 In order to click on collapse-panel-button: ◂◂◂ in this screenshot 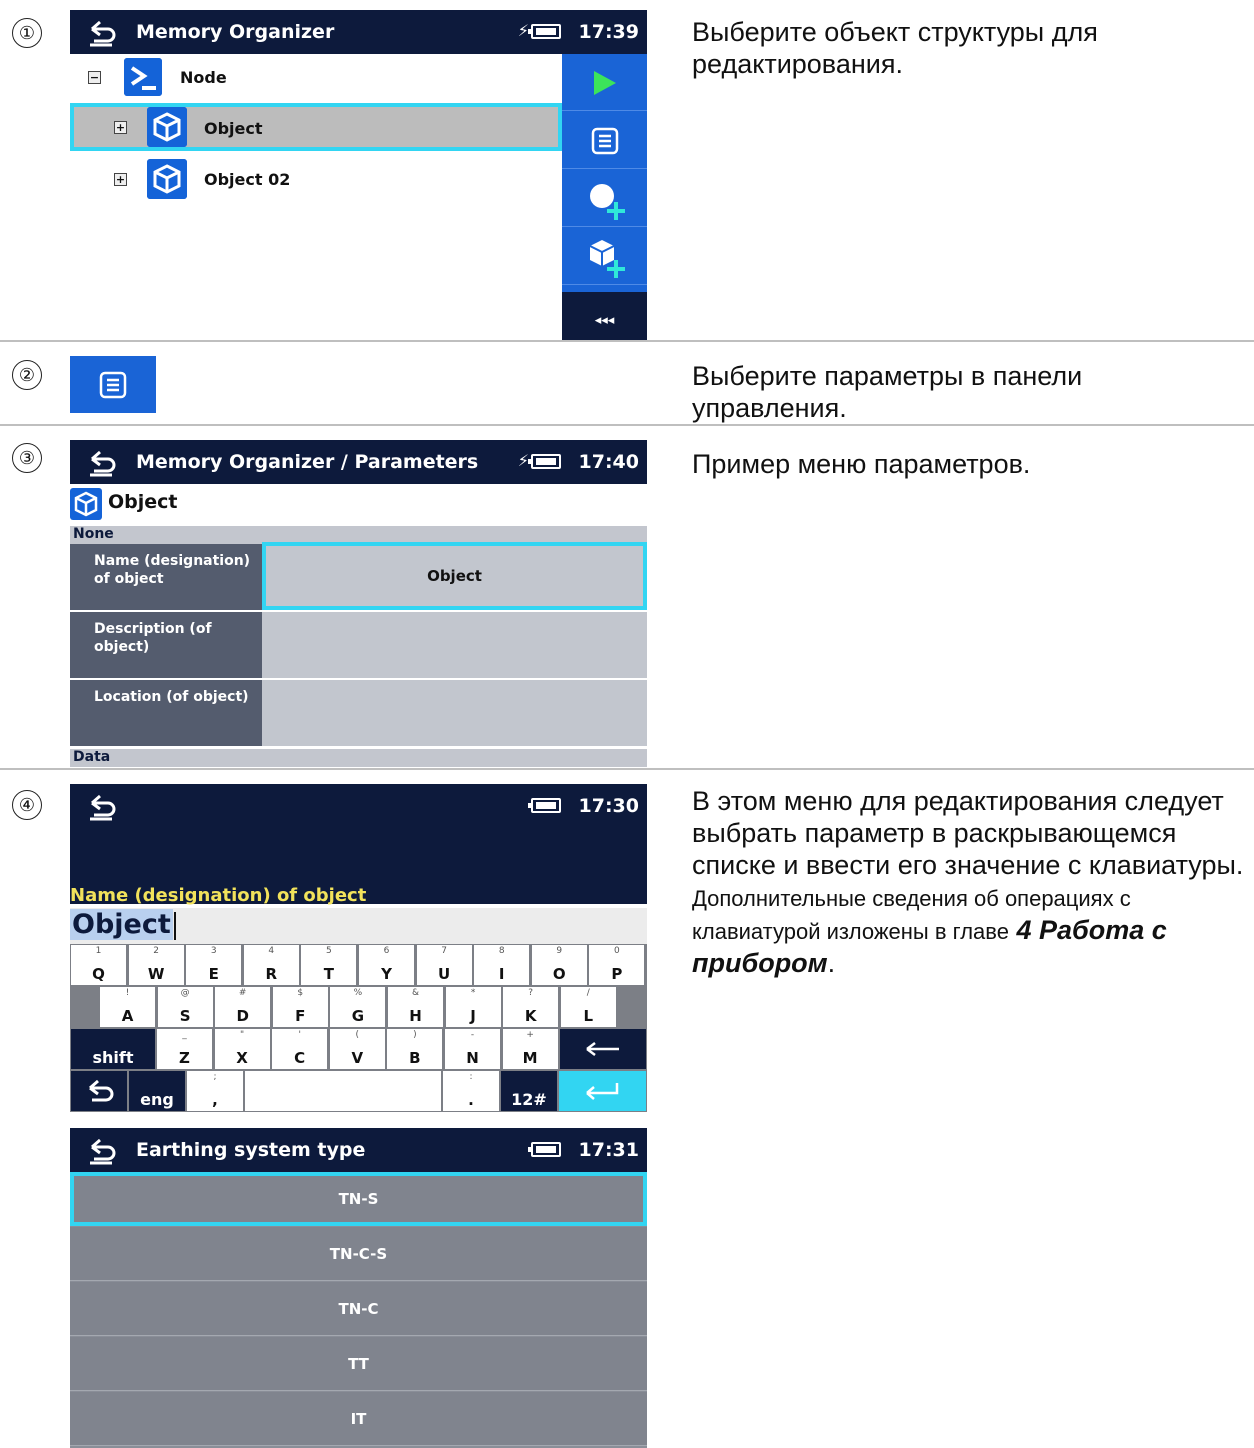, I will do `click(604, 316)`.